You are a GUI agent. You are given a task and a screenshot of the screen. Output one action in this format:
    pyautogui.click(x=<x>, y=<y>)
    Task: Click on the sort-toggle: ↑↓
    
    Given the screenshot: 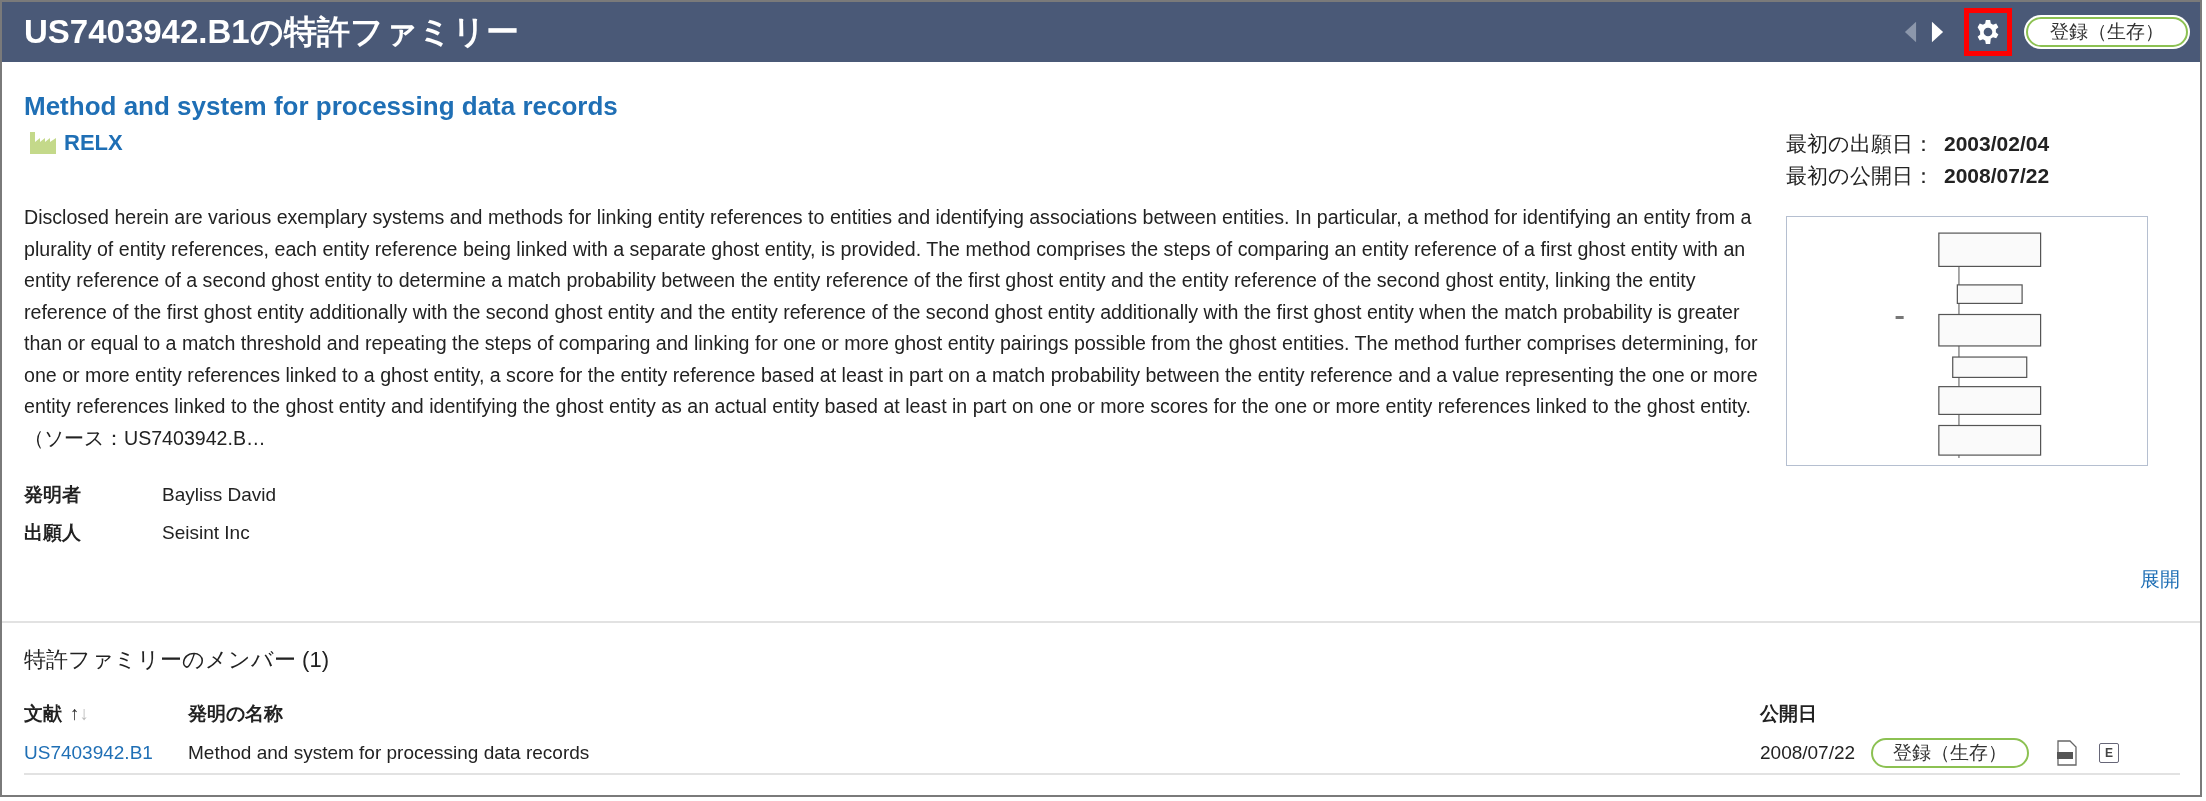 What is the action you would take?
    pyautogui.click(x=79, y=714)
    